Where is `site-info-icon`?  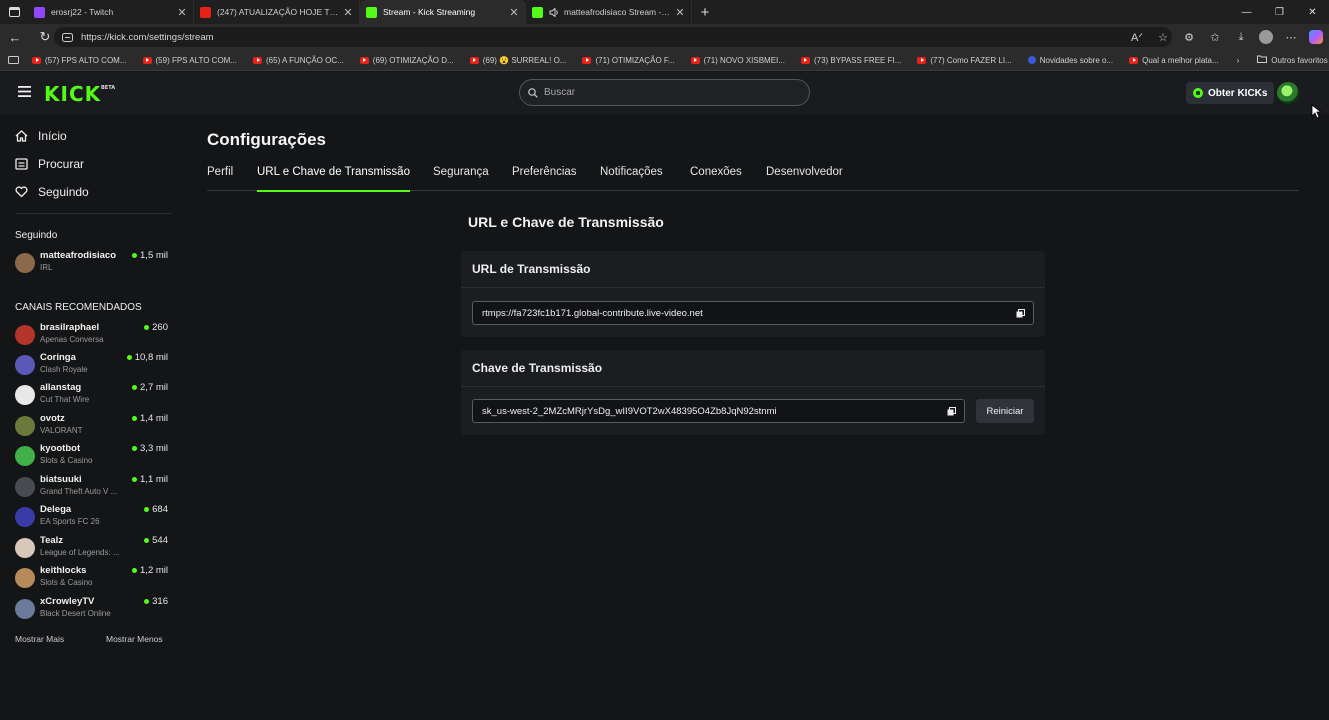 site-info-icon is located at coordinates (67, 37).